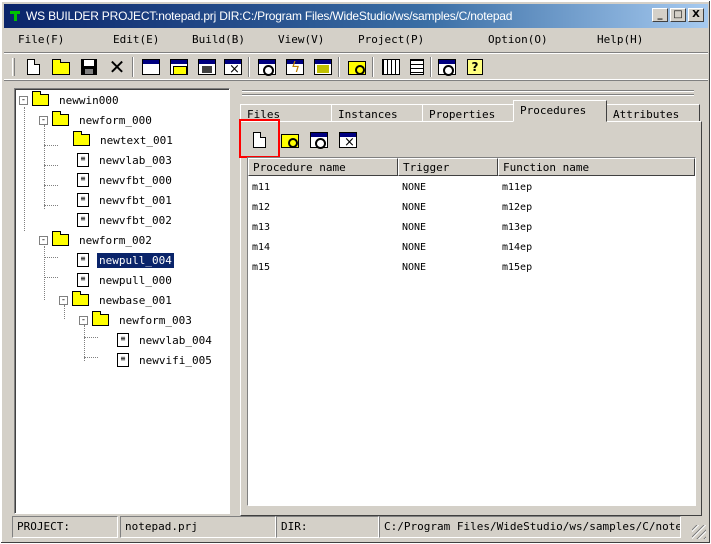  I want to click on tree-node: - newform_003, so click(136, 320).